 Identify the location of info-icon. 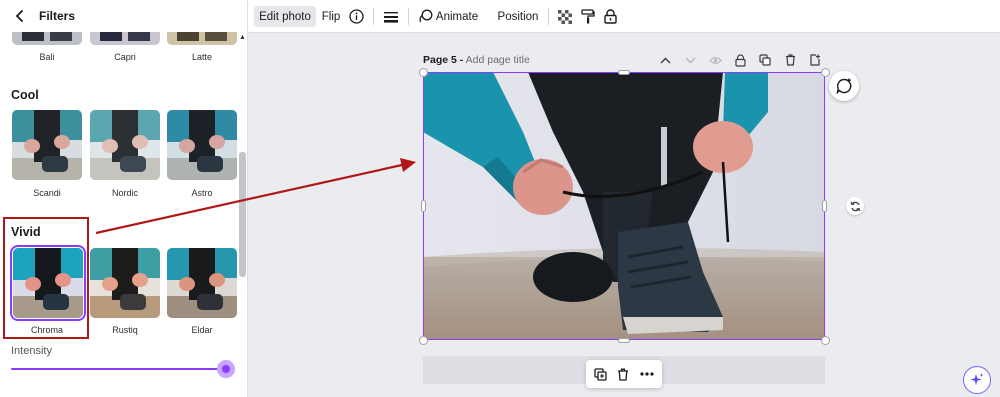
(356, 16).